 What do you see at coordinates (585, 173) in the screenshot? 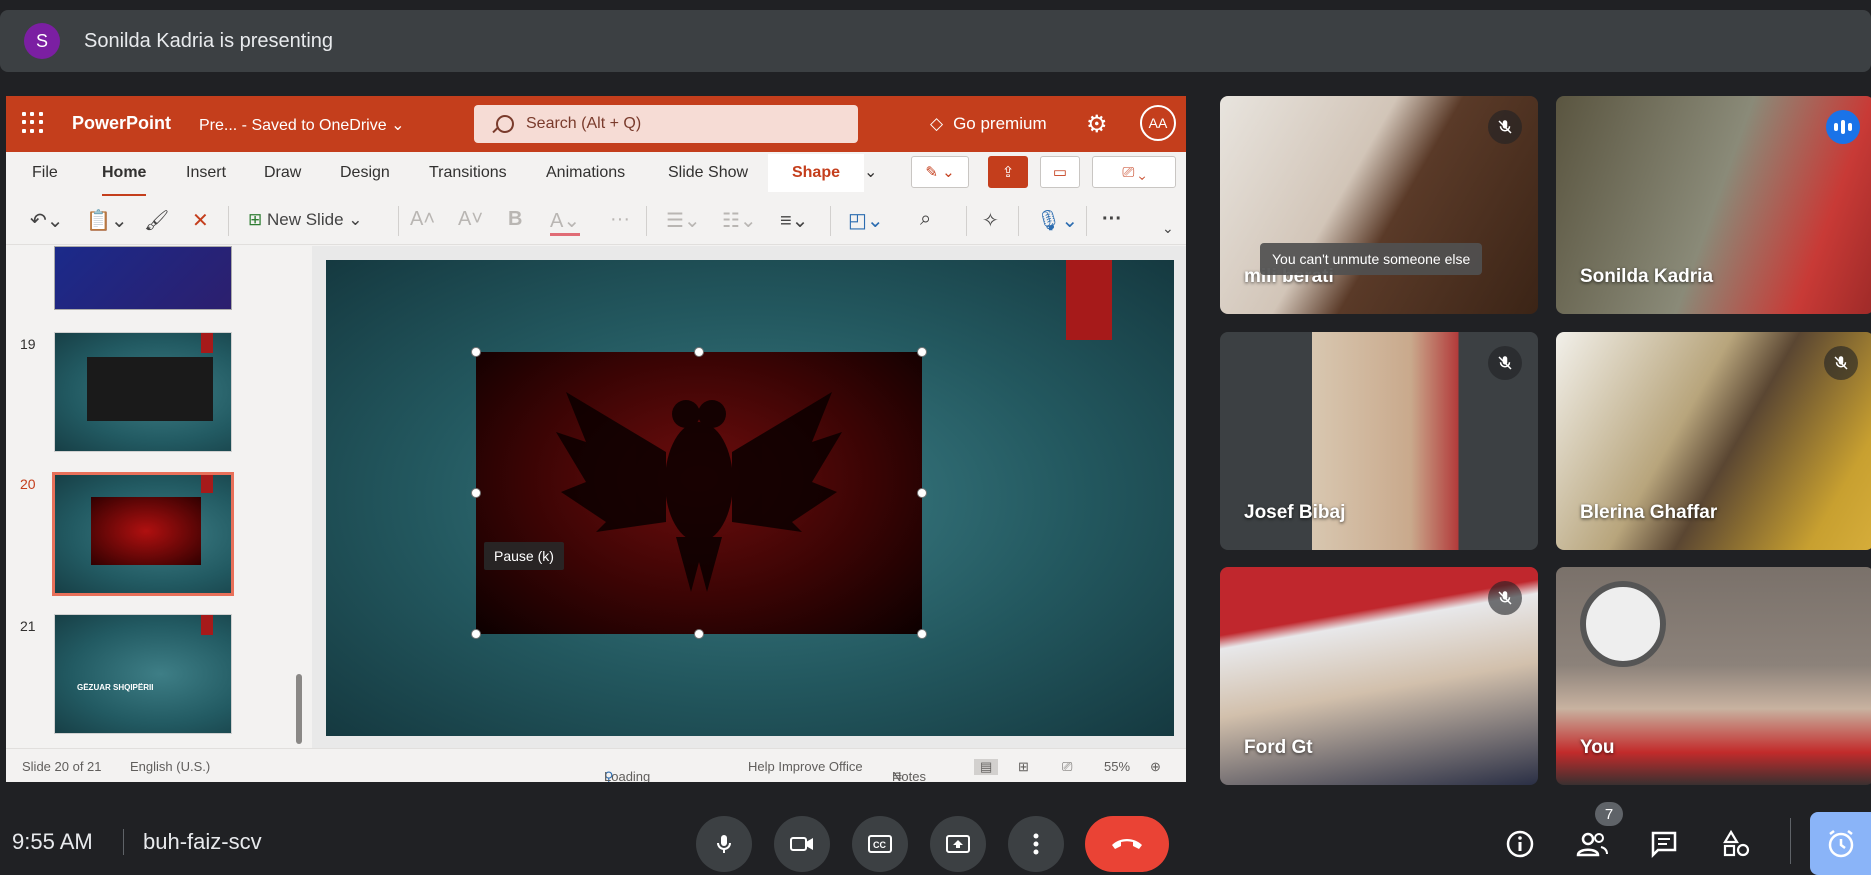
I see `tab-animations: Animations` at bounding box center [585, 173].